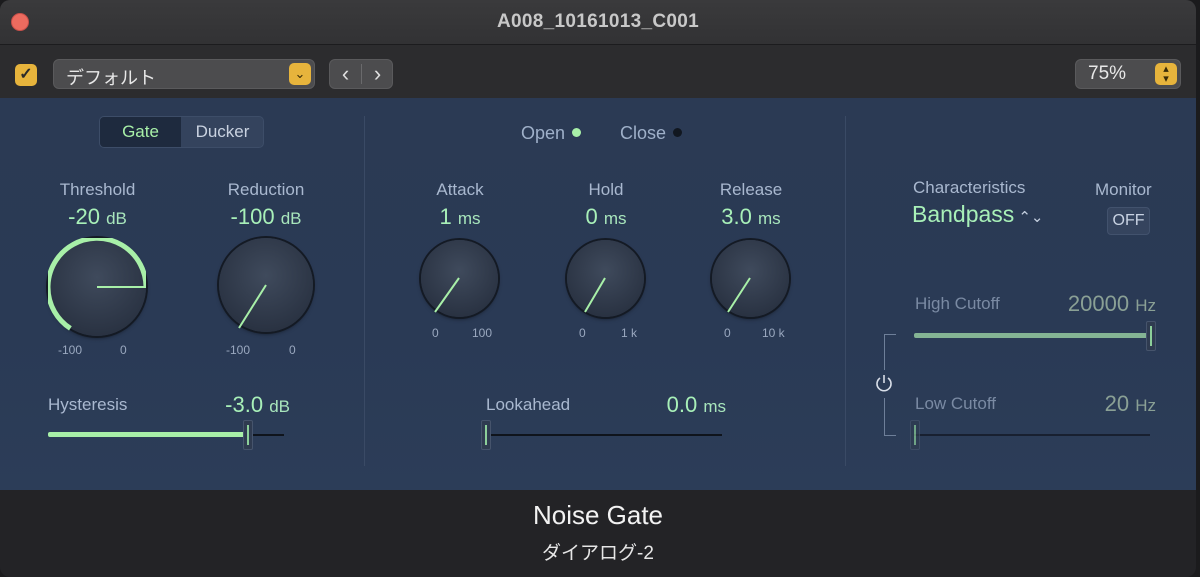 Image resolution: width=1200 pixels, height=577 pixels. What do you see at coordinates (70, 350) in the screenshot?
I see `threshold-min: -100` at bounding box center [70, 350].